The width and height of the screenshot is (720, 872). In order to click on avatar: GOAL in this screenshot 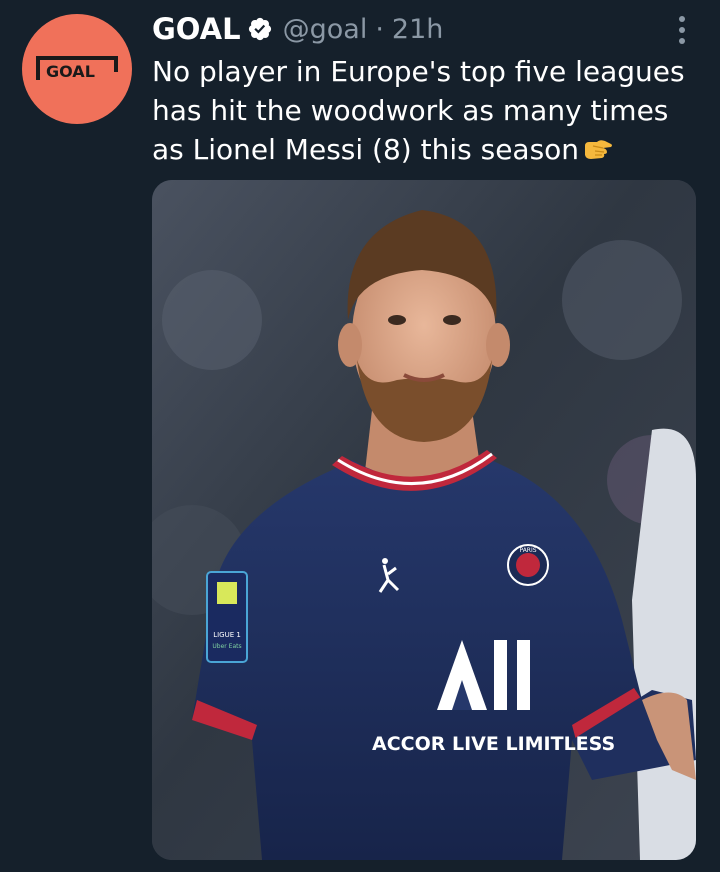, I will do `click(77, 69)`.